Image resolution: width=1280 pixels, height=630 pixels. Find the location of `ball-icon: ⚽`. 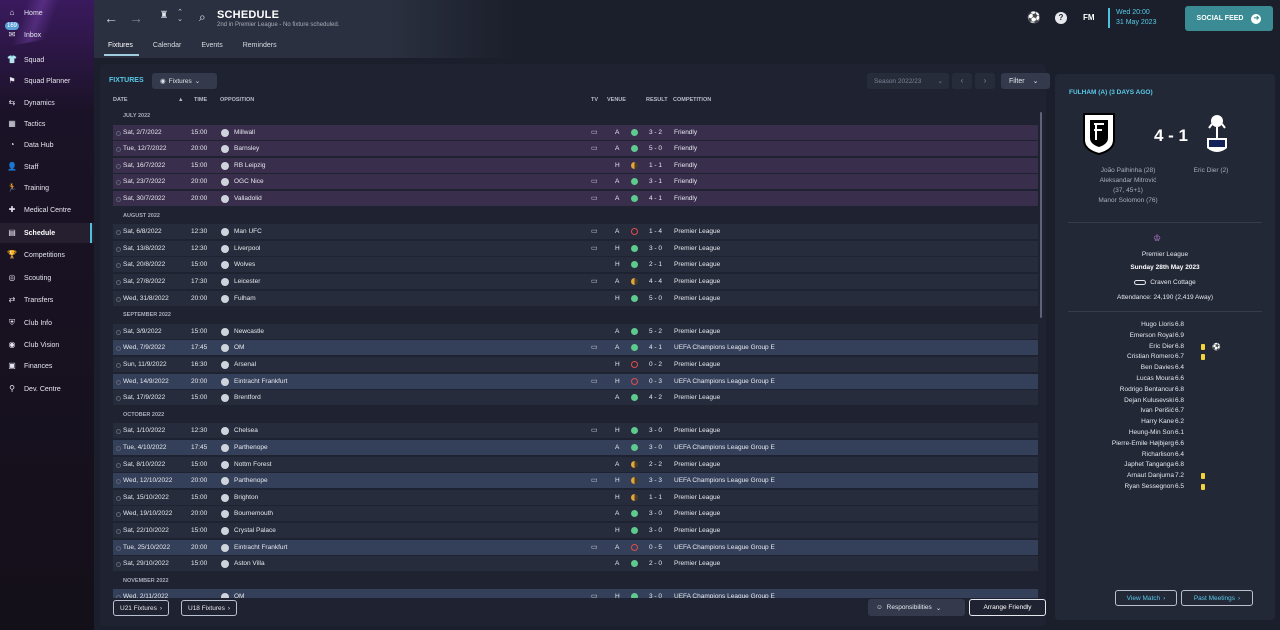

ball-icon: ⚽ is located at coordinates (1034, 18).